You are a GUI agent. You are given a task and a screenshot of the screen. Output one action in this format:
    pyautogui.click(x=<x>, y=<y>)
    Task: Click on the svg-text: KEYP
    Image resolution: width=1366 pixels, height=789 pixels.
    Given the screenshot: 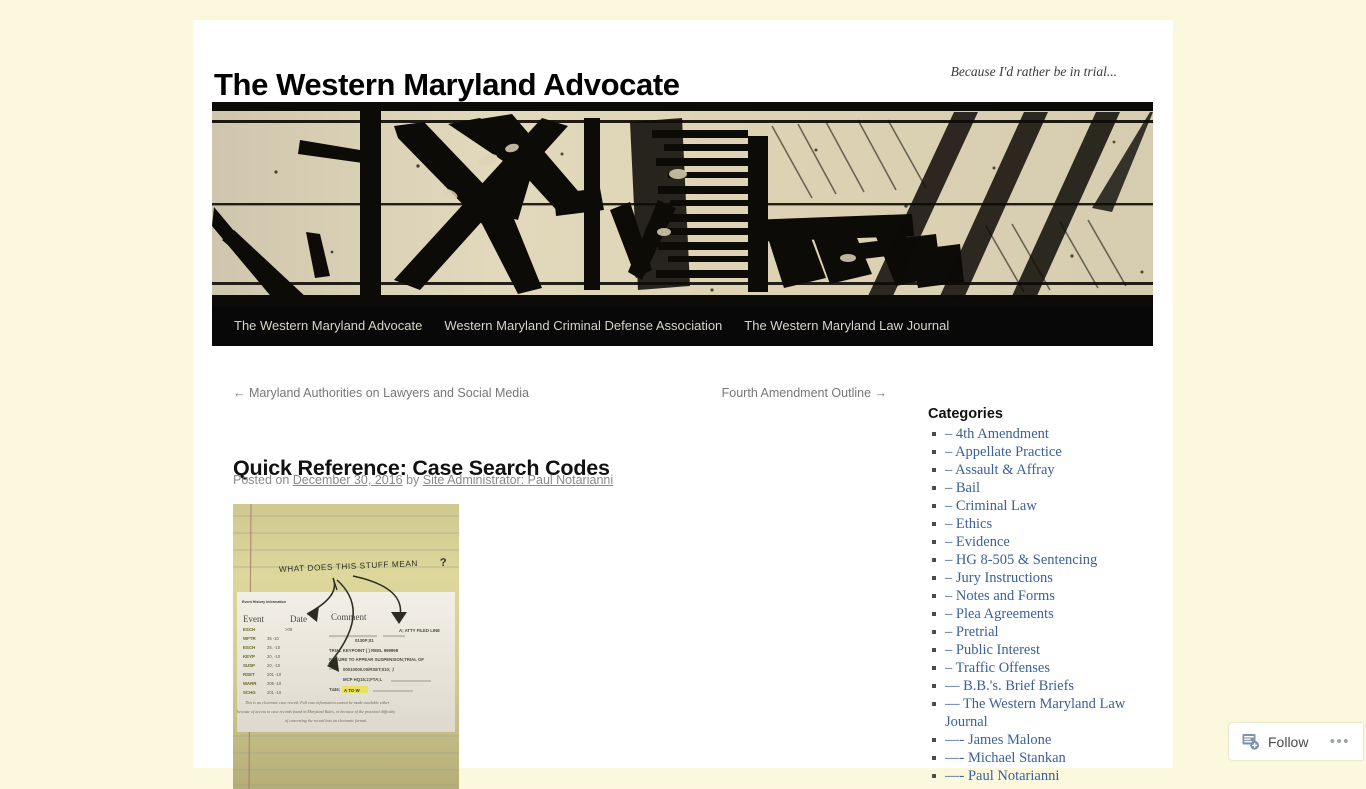 What is the action you would take?
    pyautogui.click(x=249, y=656)
    